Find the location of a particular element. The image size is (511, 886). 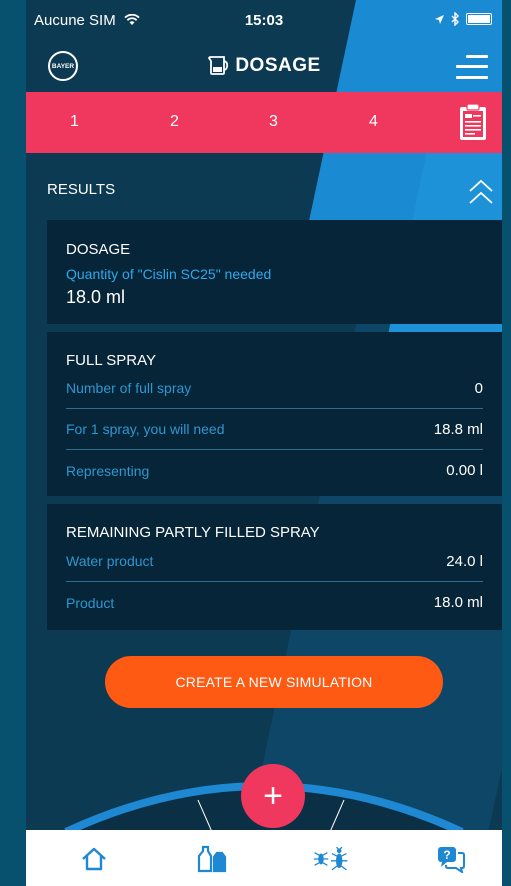

nav-pests is located at coordinates (331, 859).